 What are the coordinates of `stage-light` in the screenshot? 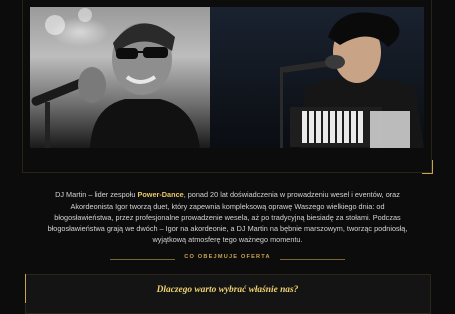 It's located at (80, 32).